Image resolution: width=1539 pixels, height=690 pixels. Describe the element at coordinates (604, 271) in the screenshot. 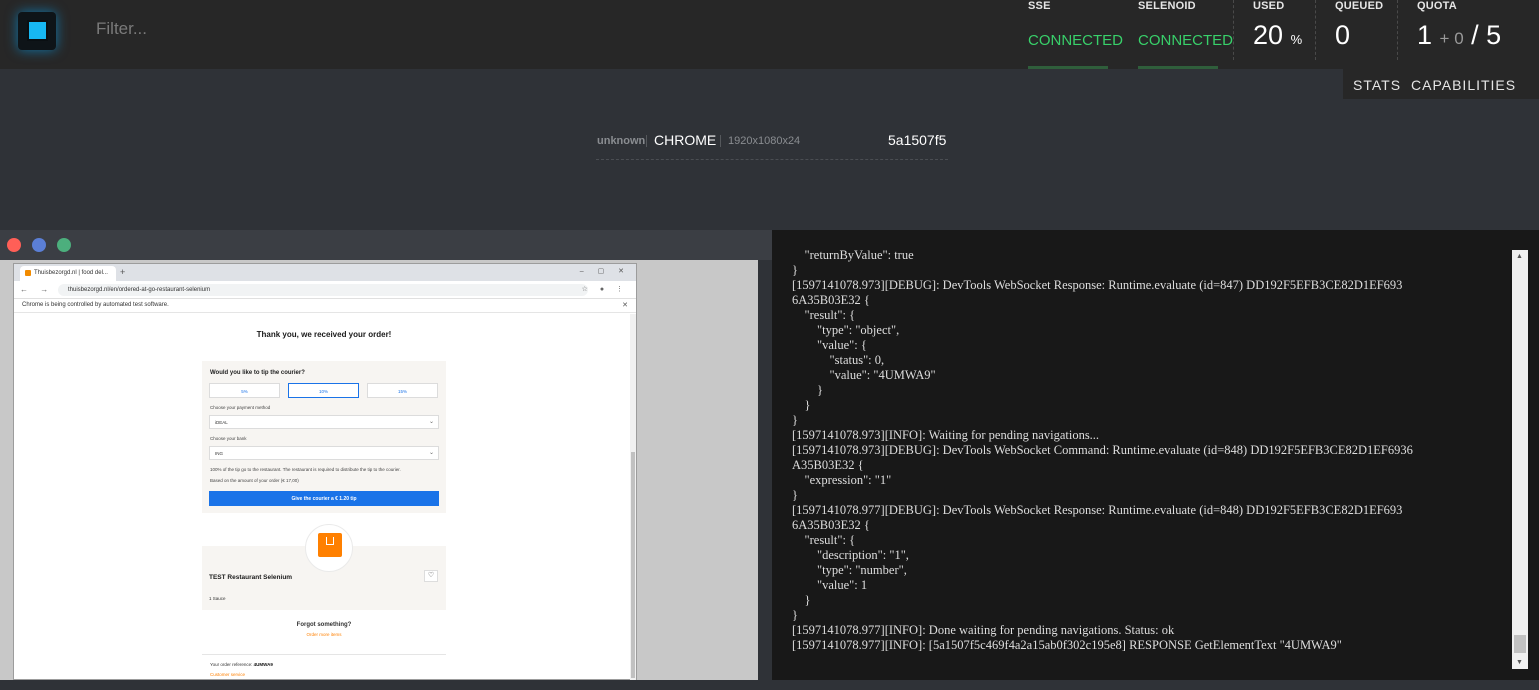

I see `window-controls-icon: – ▢ ✕` at that location.